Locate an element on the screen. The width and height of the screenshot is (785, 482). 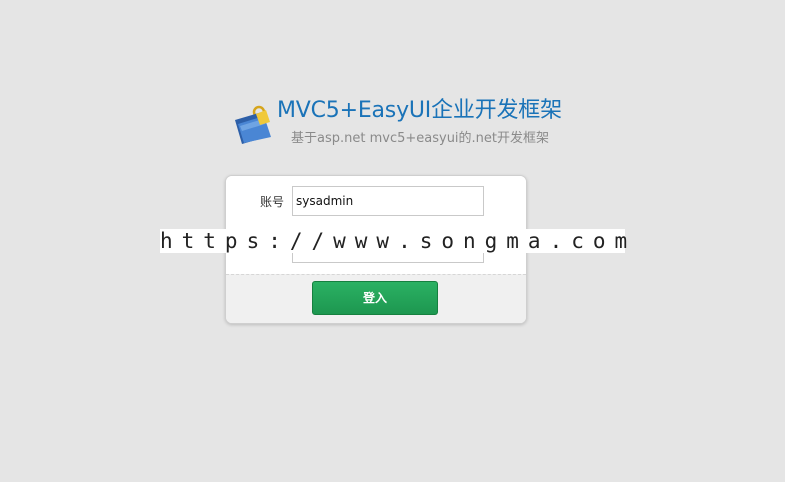
form-footer: 登入 is located at coordinates (376, 298).